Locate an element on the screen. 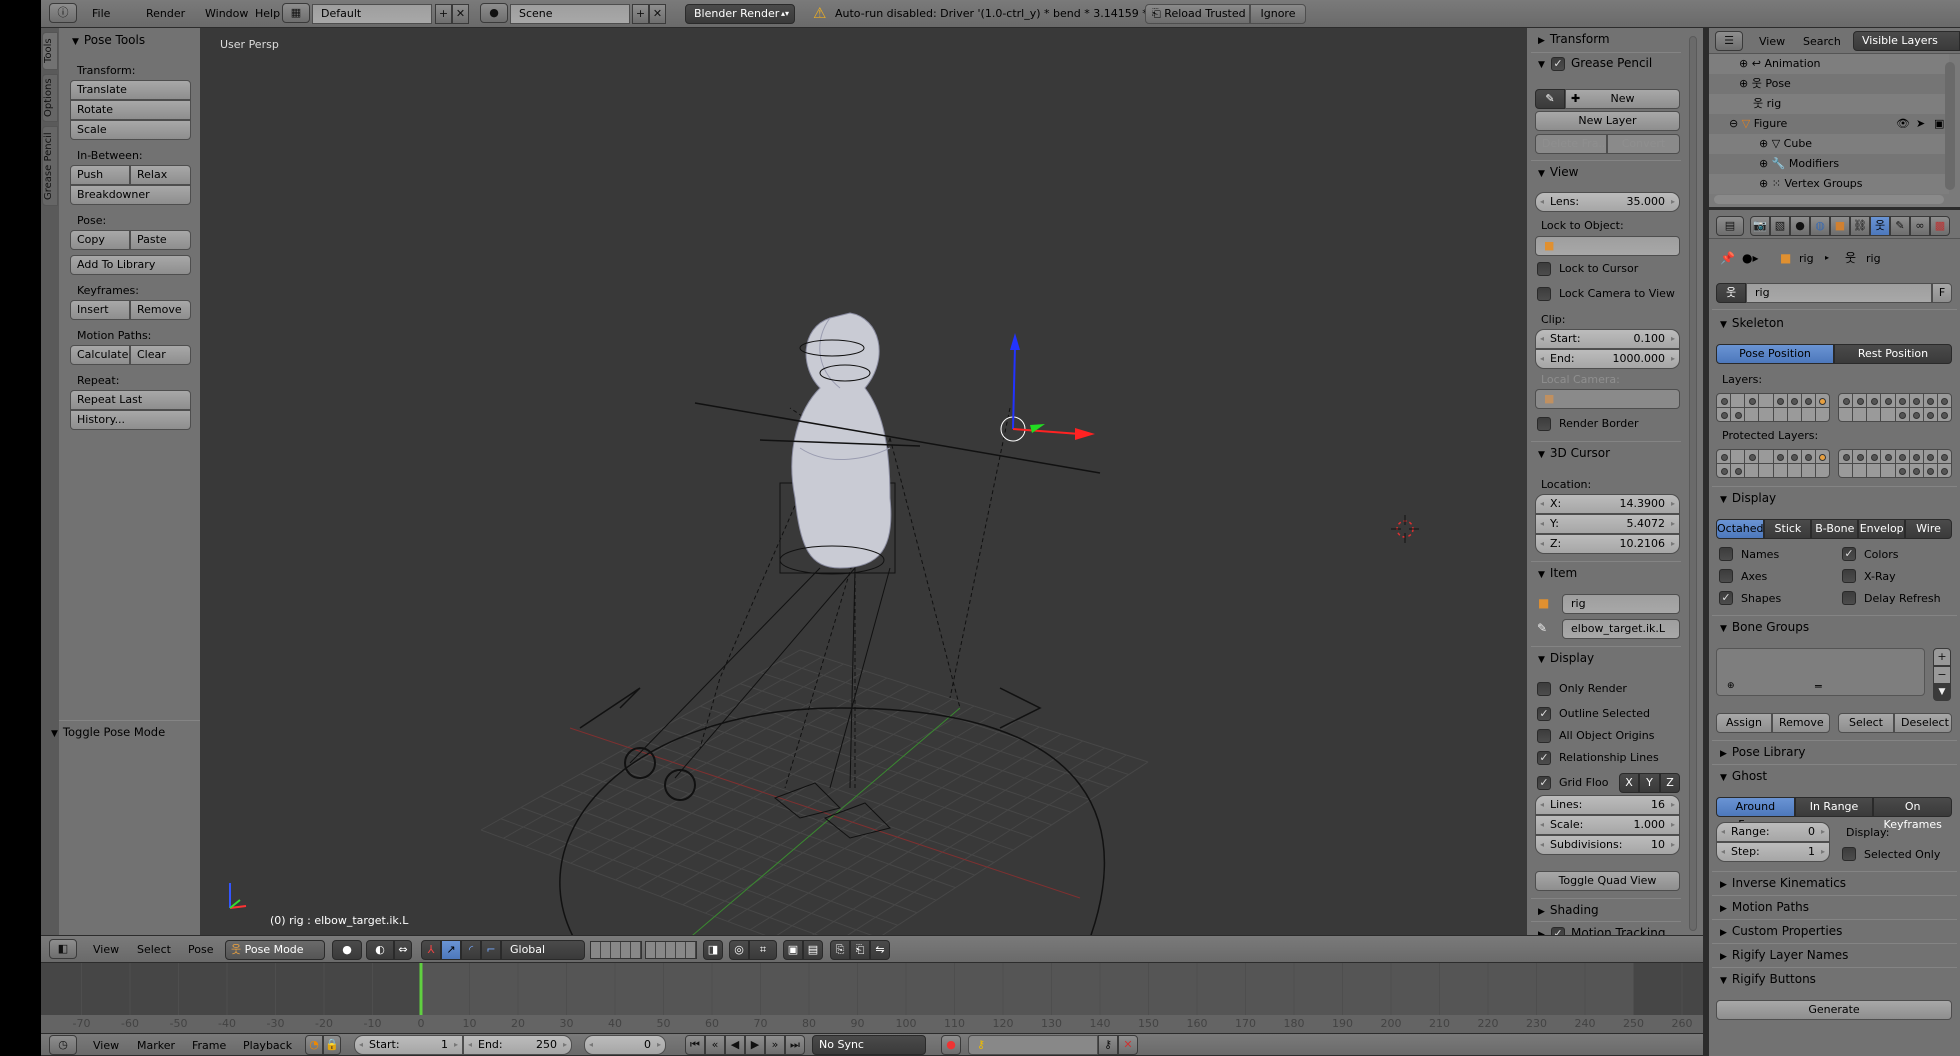 The image size is (1960, 1056). panel-header-rigify-buttons: ▼ Rigify Buttons is located at coordinates (1768, 979).